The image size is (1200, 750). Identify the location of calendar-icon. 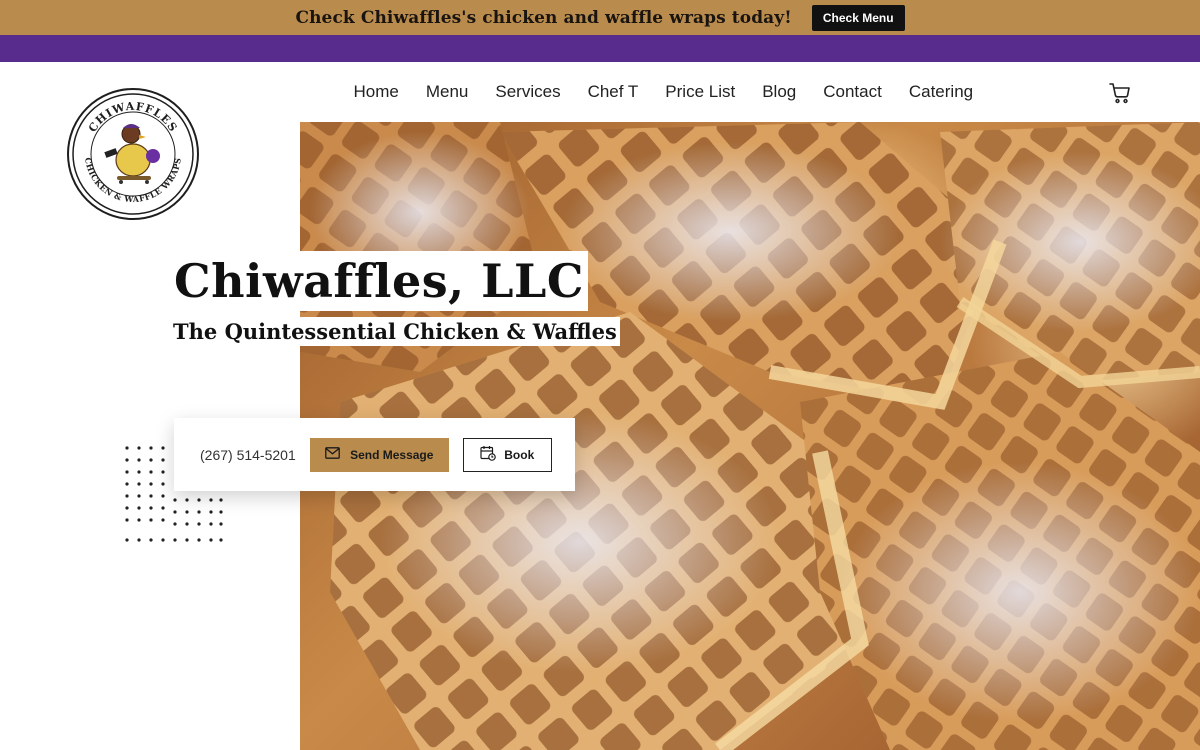
(488, 454).